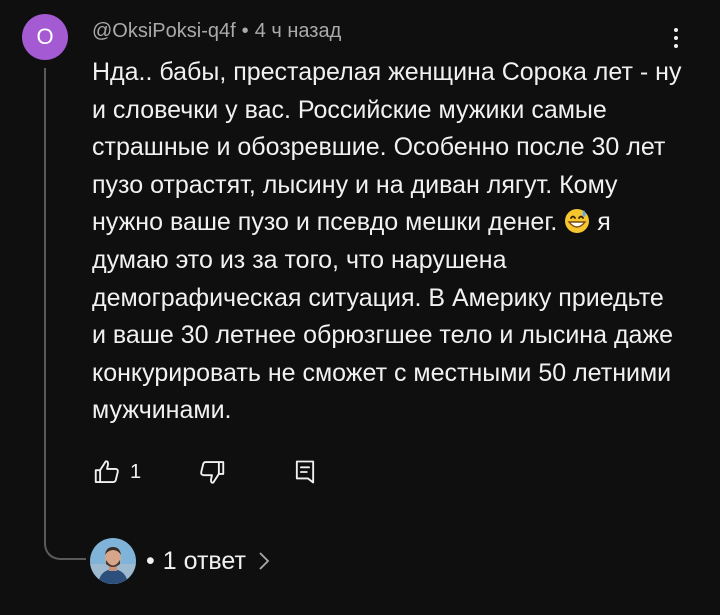 This screenshot has height=615, width=720. Describe the element at coordinates (264, 561) in the screenshot. I see `chevron-right-icon` at that location.